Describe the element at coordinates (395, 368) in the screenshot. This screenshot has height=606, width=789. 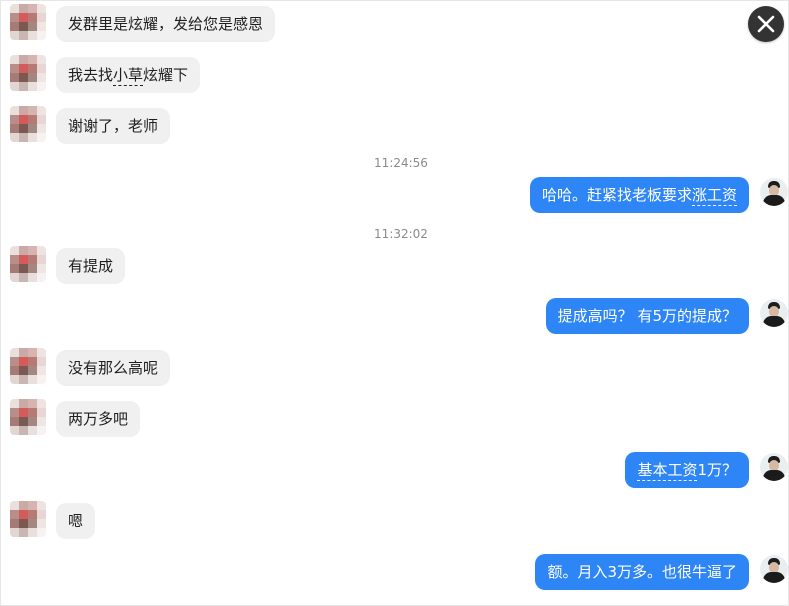
I see `message-row: 没有那么高呢` at that location.